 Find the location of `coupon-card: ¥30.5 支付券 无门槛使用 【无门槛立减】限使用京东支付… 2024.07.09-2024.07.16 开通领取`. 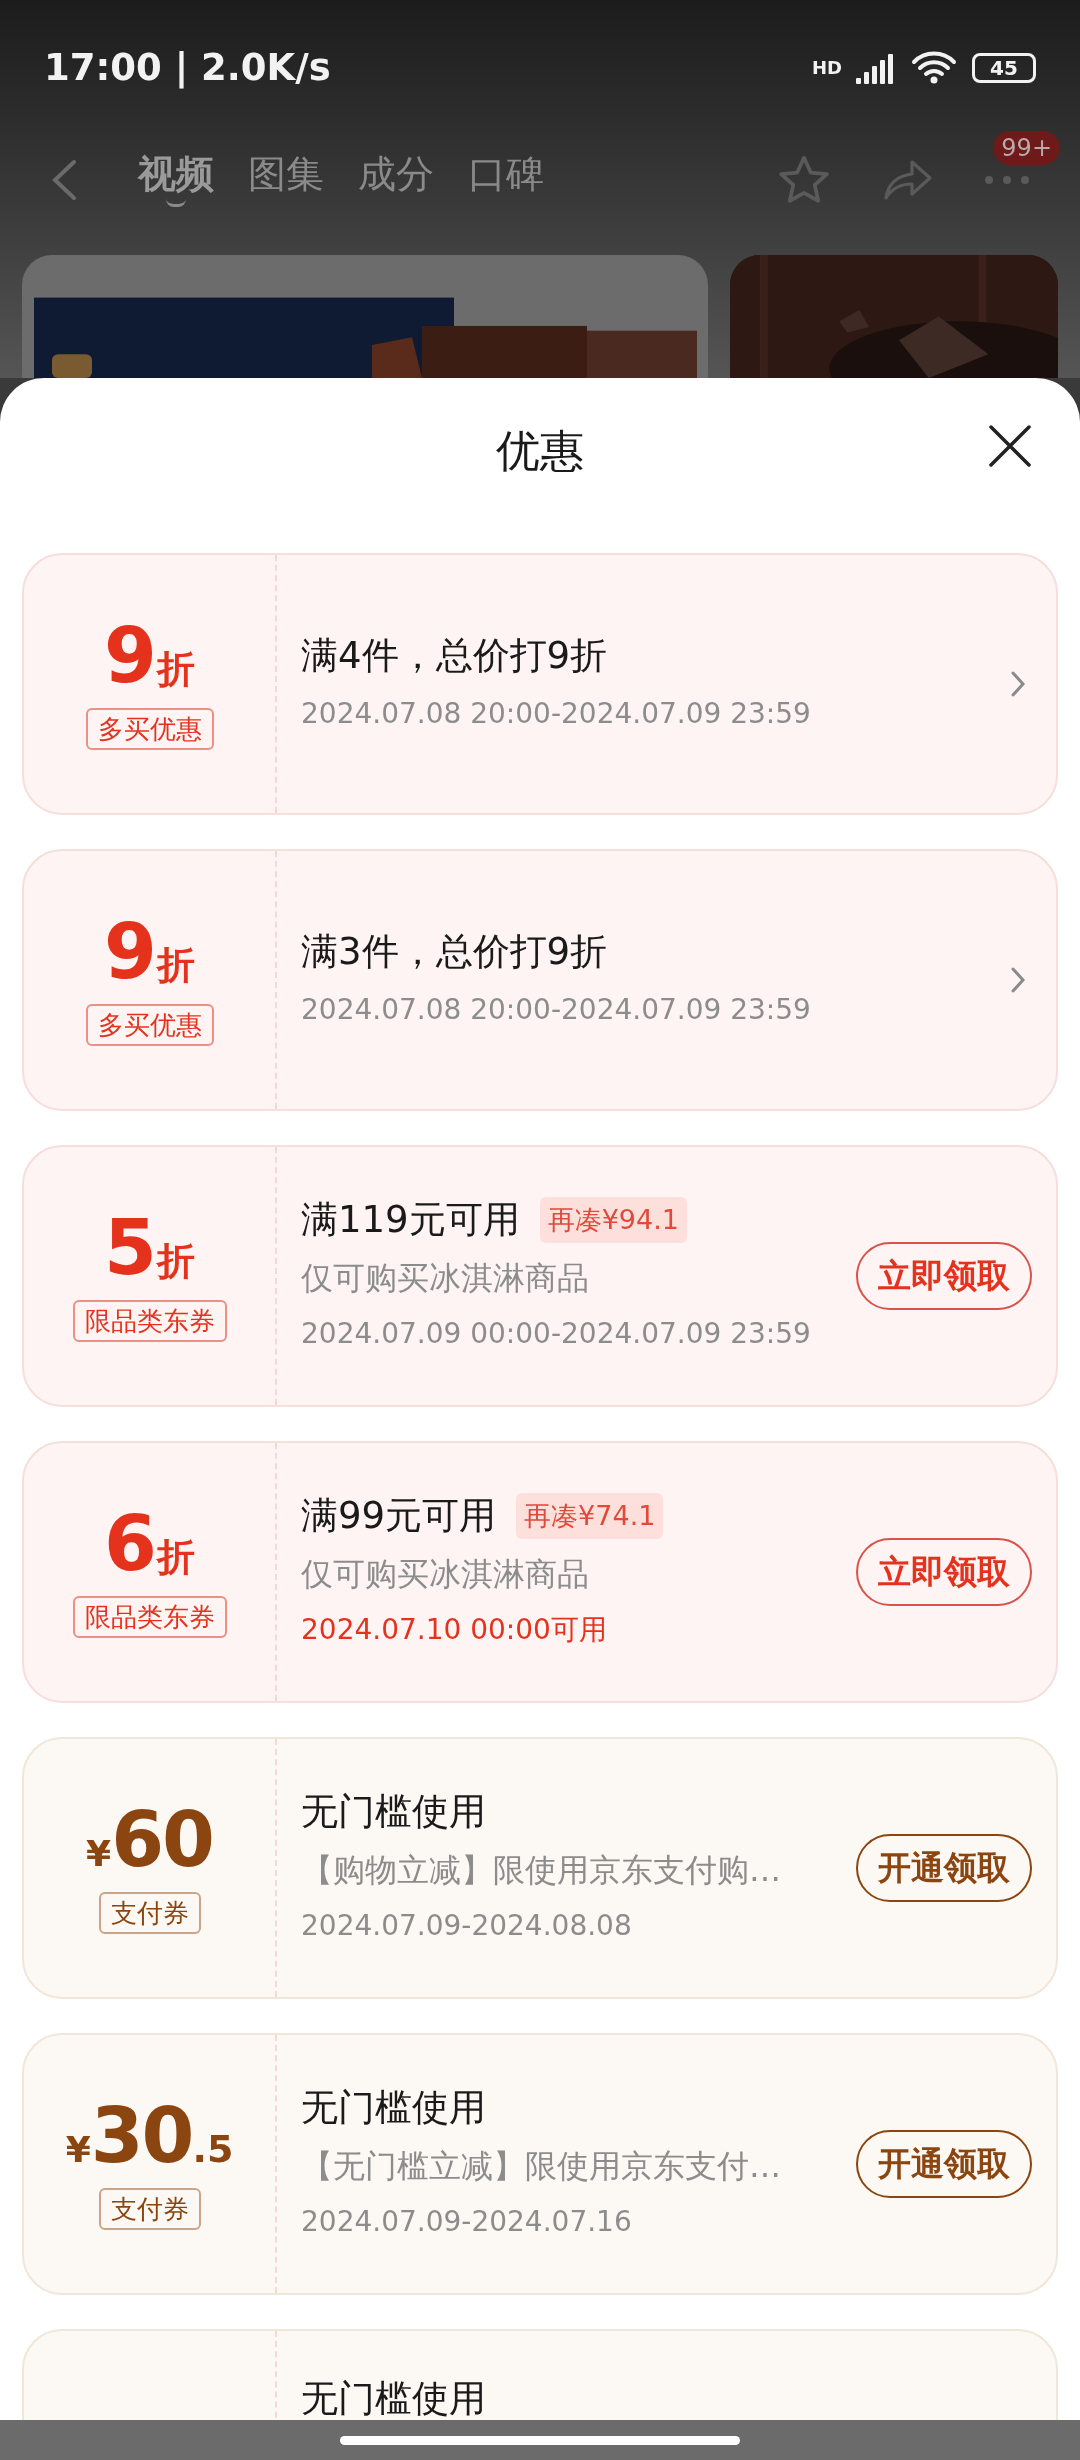

coupon-card: ¥30.5 支付券 无门槛使用 【无门槛立减】限使用京东支付… 2024.07.09-2024.07.16 开通领取 is located at coordinates (540, 2164).